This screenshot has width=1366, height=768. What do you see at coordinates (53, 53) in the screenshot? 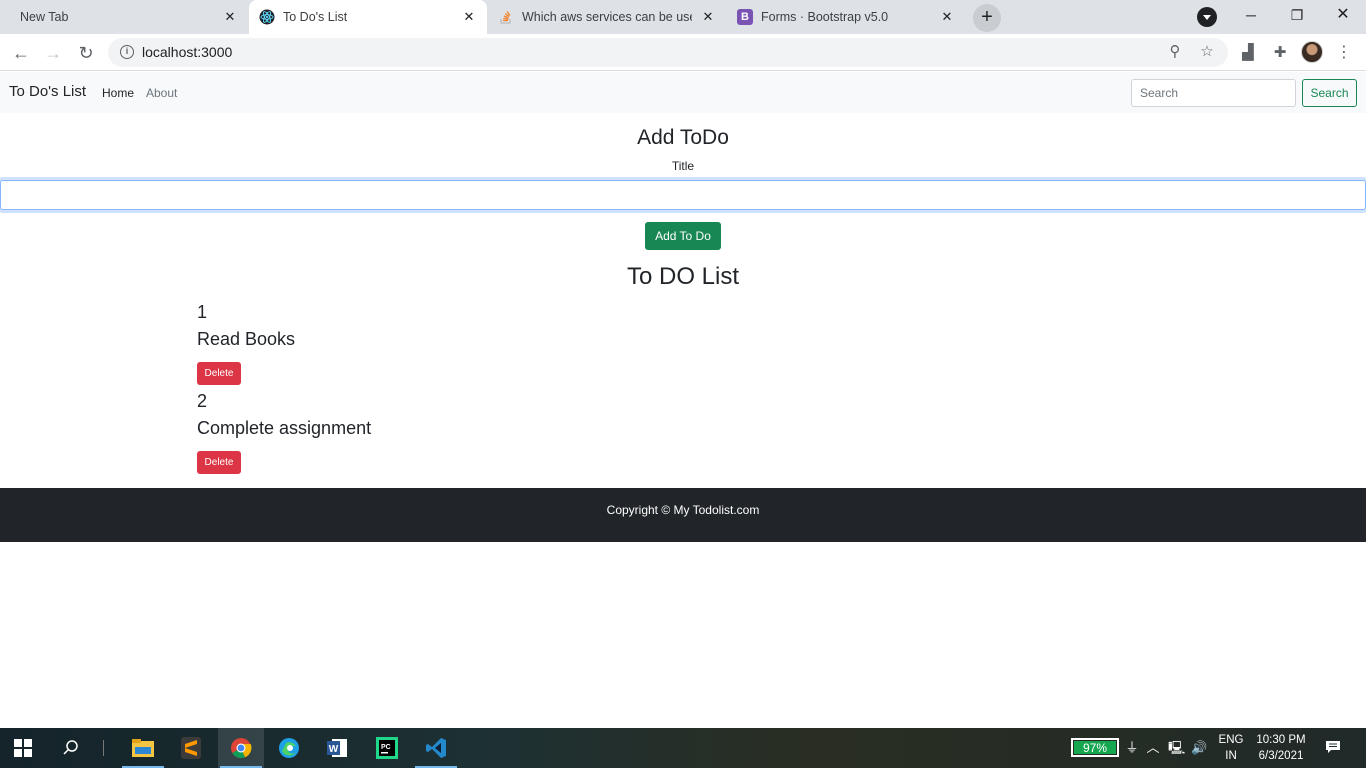
I see `forward-icon: →` at bounding box center [53, 53].